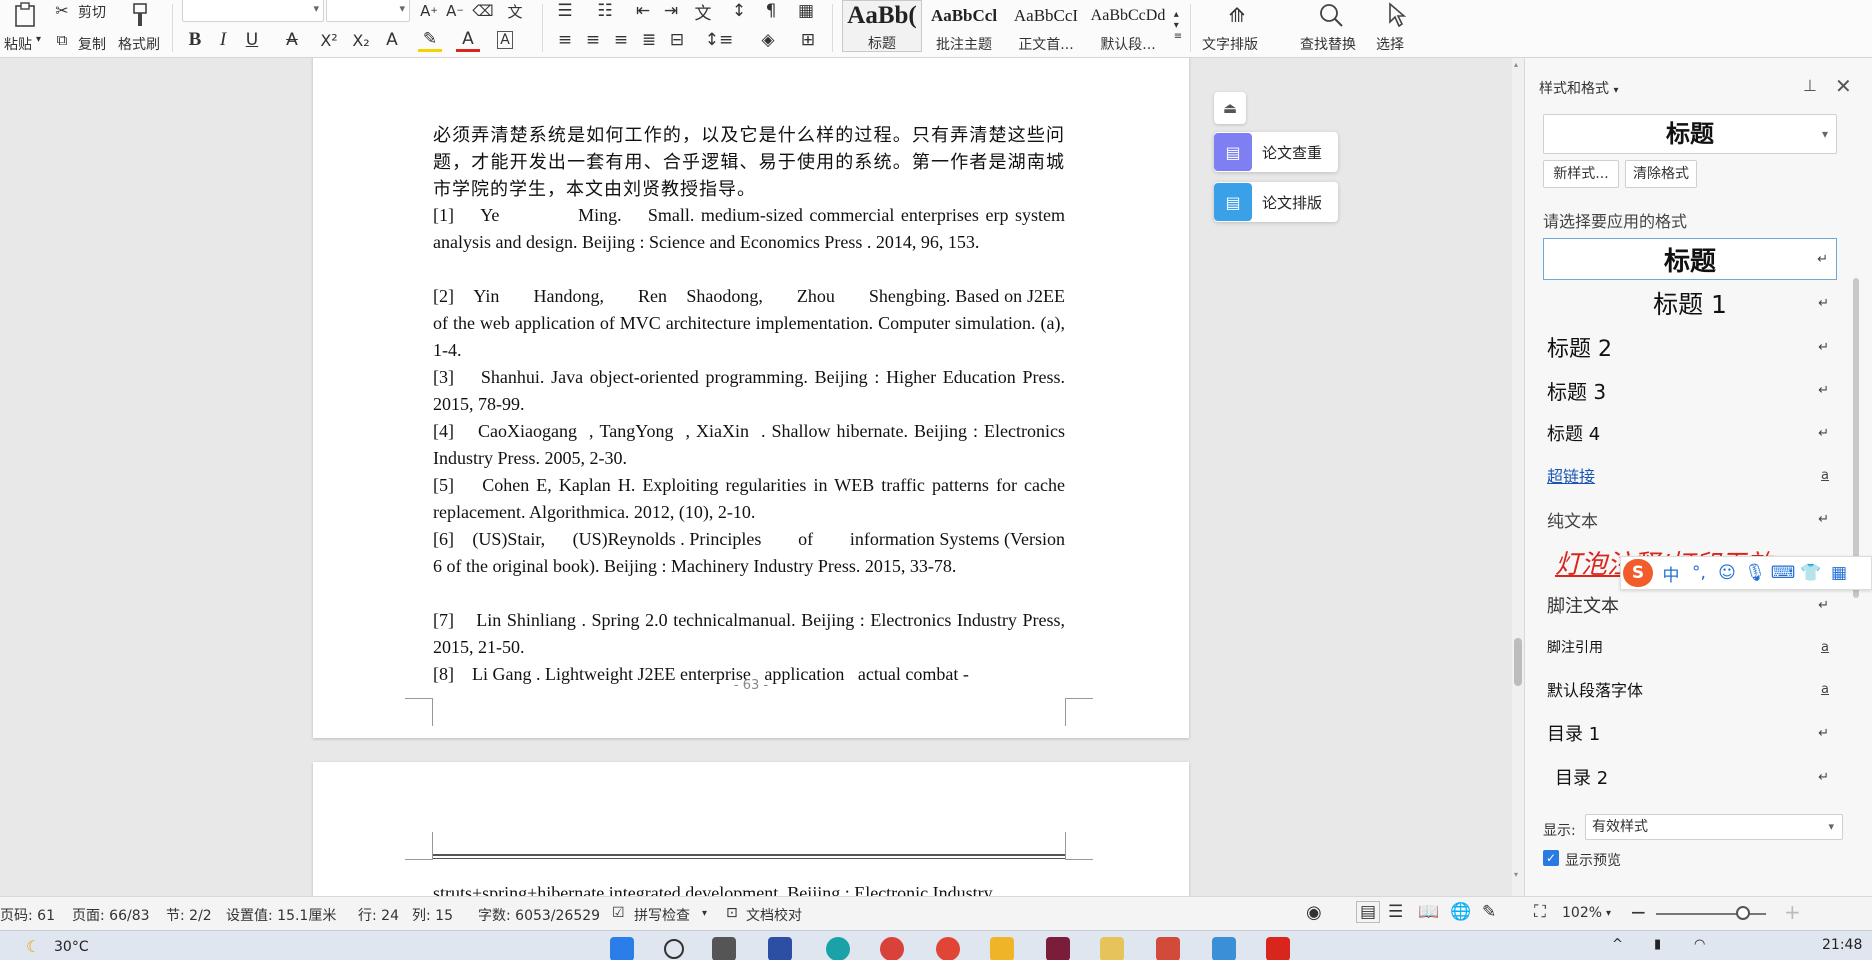  What do you see at coordinates (139, 44) in the screenshot?
I see `format-painter-button: 格式刷` at bounding box center [139, 44].